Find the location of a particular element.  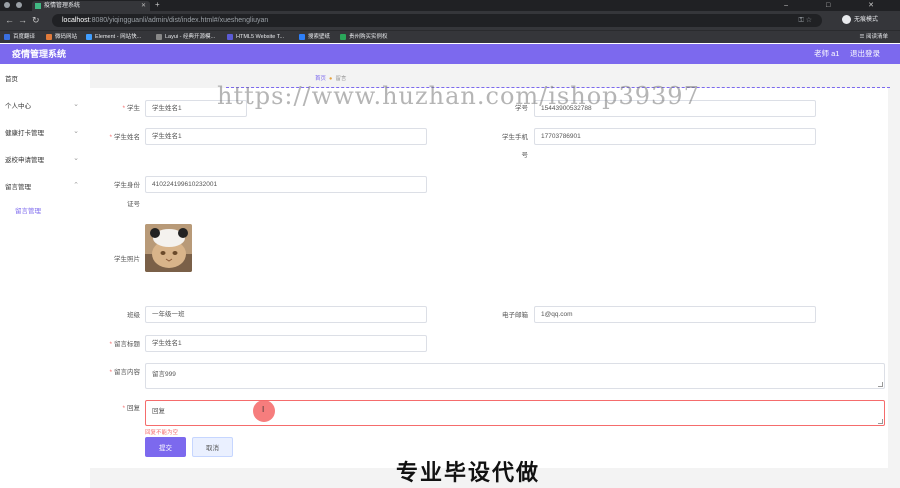

sidebar-item-health-checkin: 健康打卡管理 ⌄ is located at coordinates (45, 132).